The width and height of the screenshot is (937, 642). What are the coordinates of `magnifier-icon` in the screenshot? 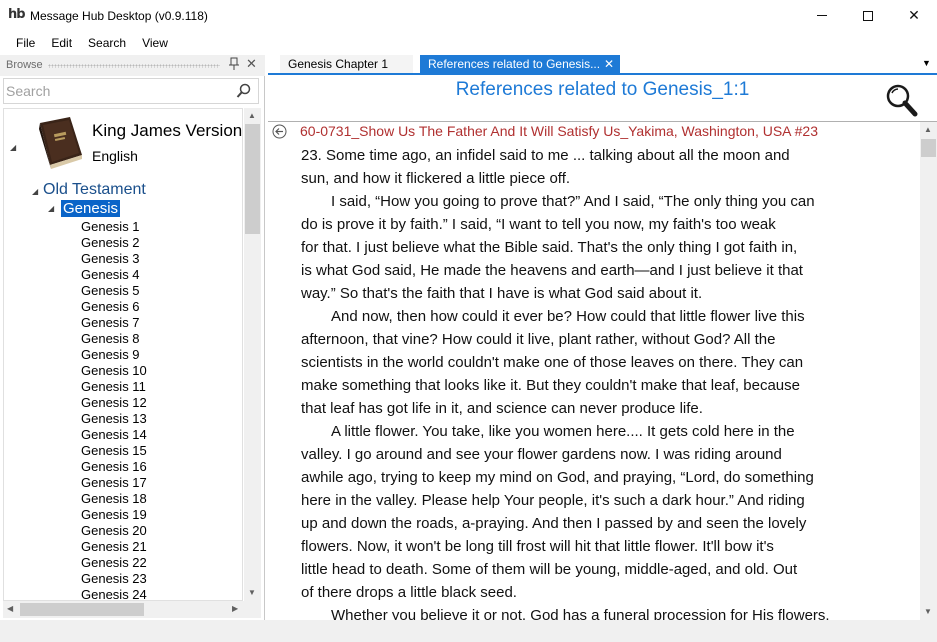 It's located at (901, 100).